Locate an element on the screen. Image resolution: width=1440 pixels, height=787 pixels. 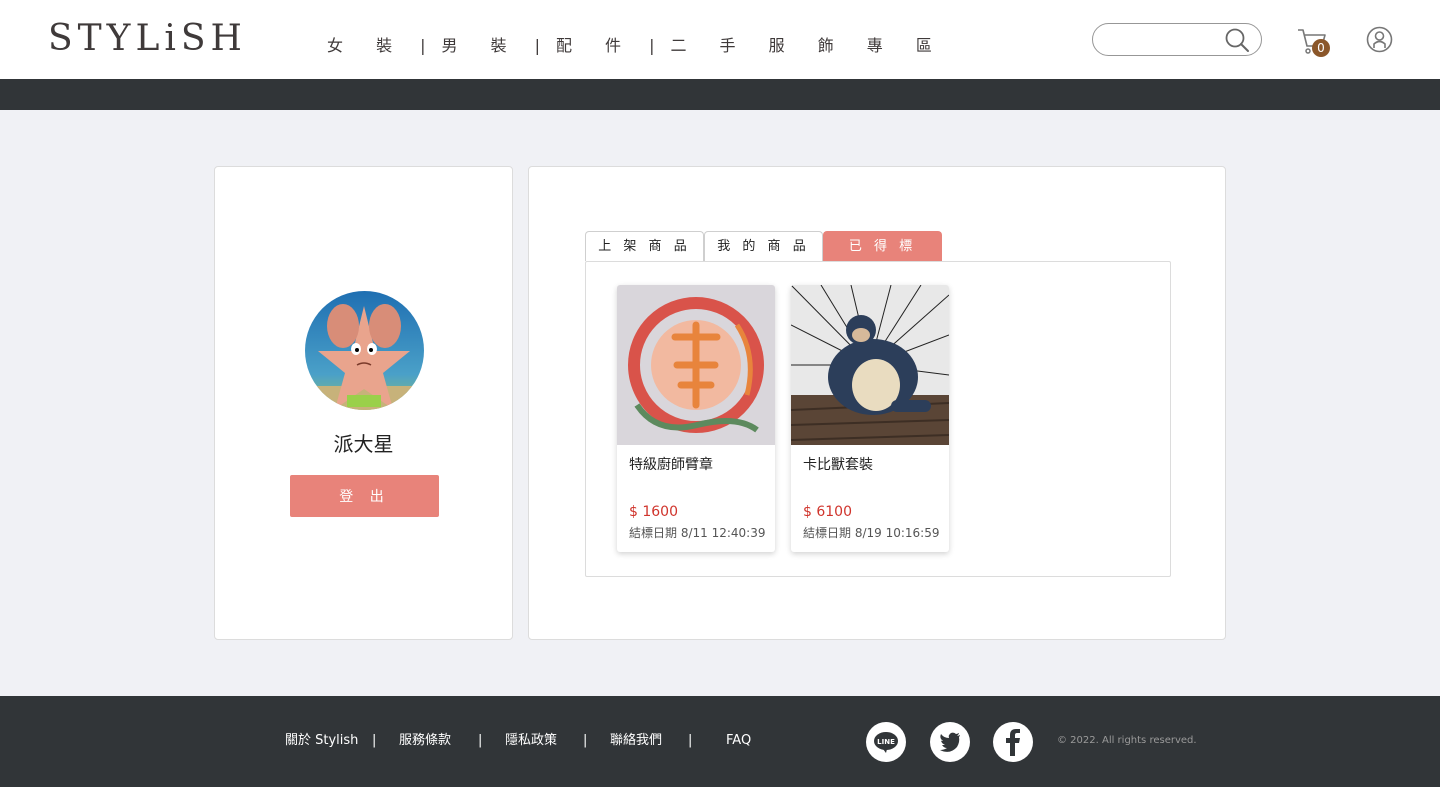
tab-bar: 上 架 商 品 我 的 商 品 已 得 標 is located at coordinates (763, 246).